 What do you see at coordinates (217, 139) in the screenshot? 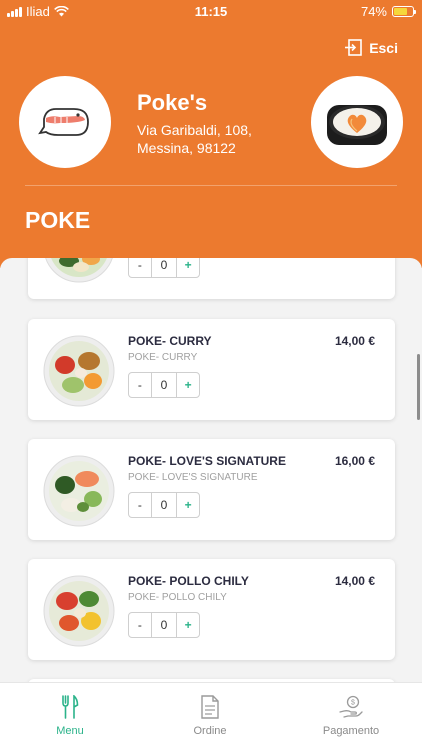
I see `store-address: Via Garibaldi, 108, Messina, 98122` at bounding box center [217, 139].